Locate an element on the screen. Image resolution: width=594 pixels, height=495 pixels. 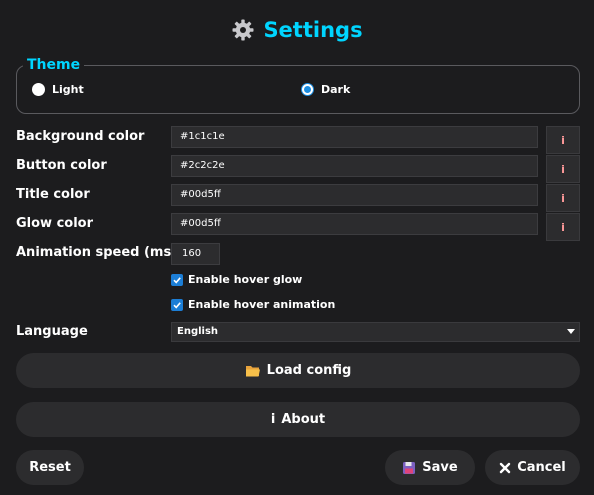
theme-legend: Theme is located at coordinates (54, 65).